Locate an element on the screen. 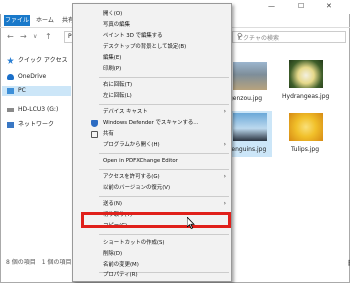 The height and width of the screenshot is (283, 350). sidebar-item-onedrive: OneDrive is located at coordinates (26, 77).